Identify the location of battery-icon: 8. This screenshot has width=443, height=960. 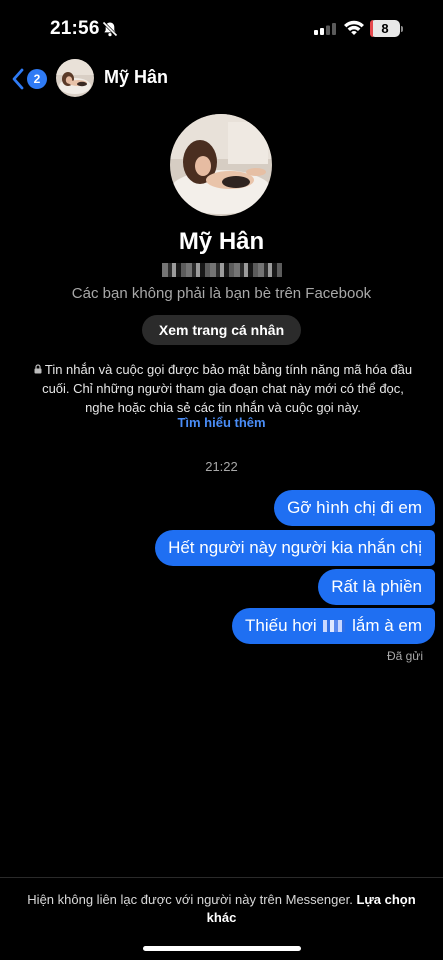
(385, 28).